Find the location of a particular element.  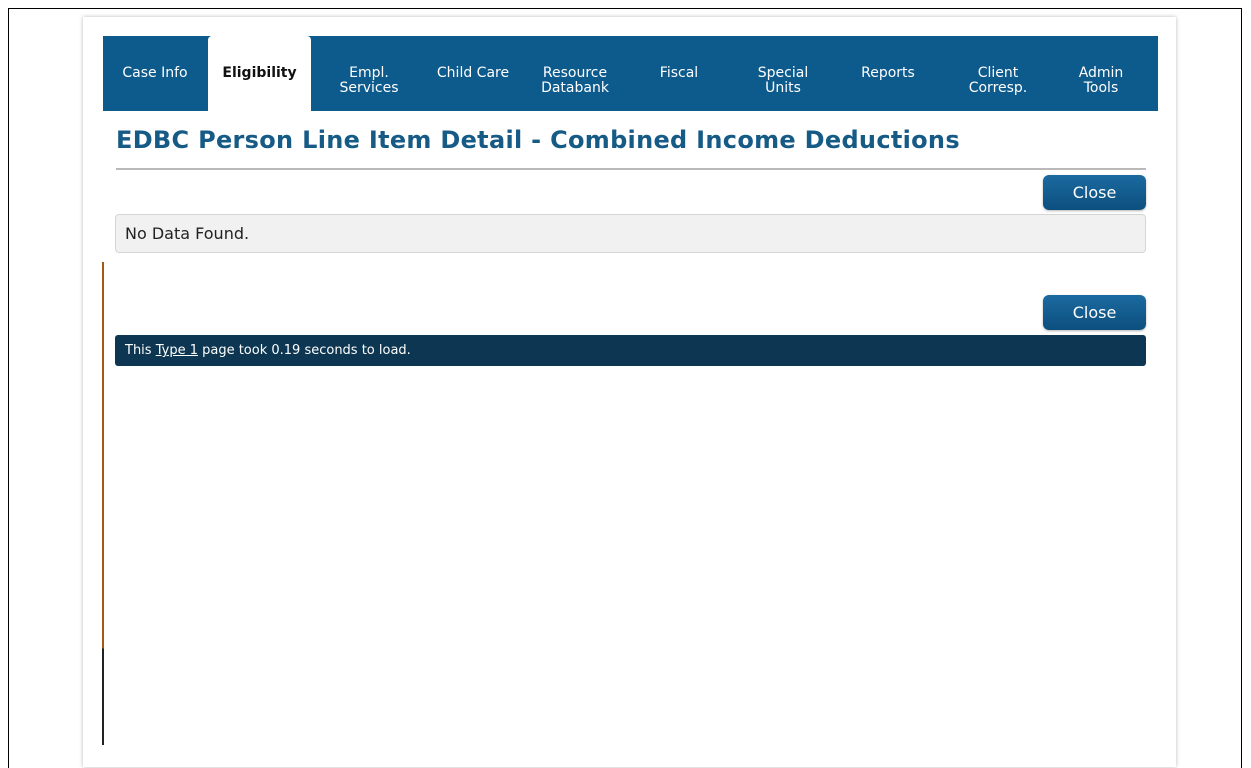

tab-admin-tools: Admin Tools is located at coordinates (1101, 73).